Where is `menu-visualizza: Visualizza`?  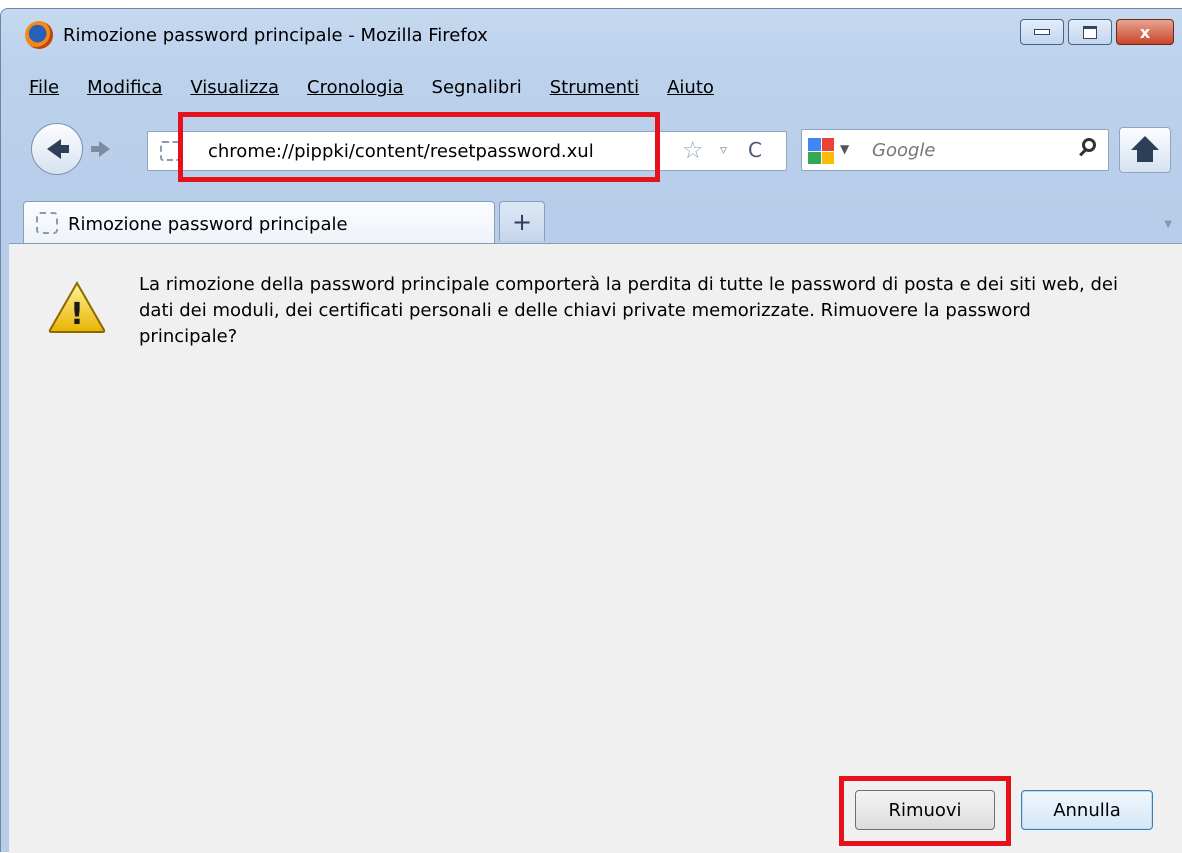
menu-visualizza: Visualizza is located at coordinates (241, 87).